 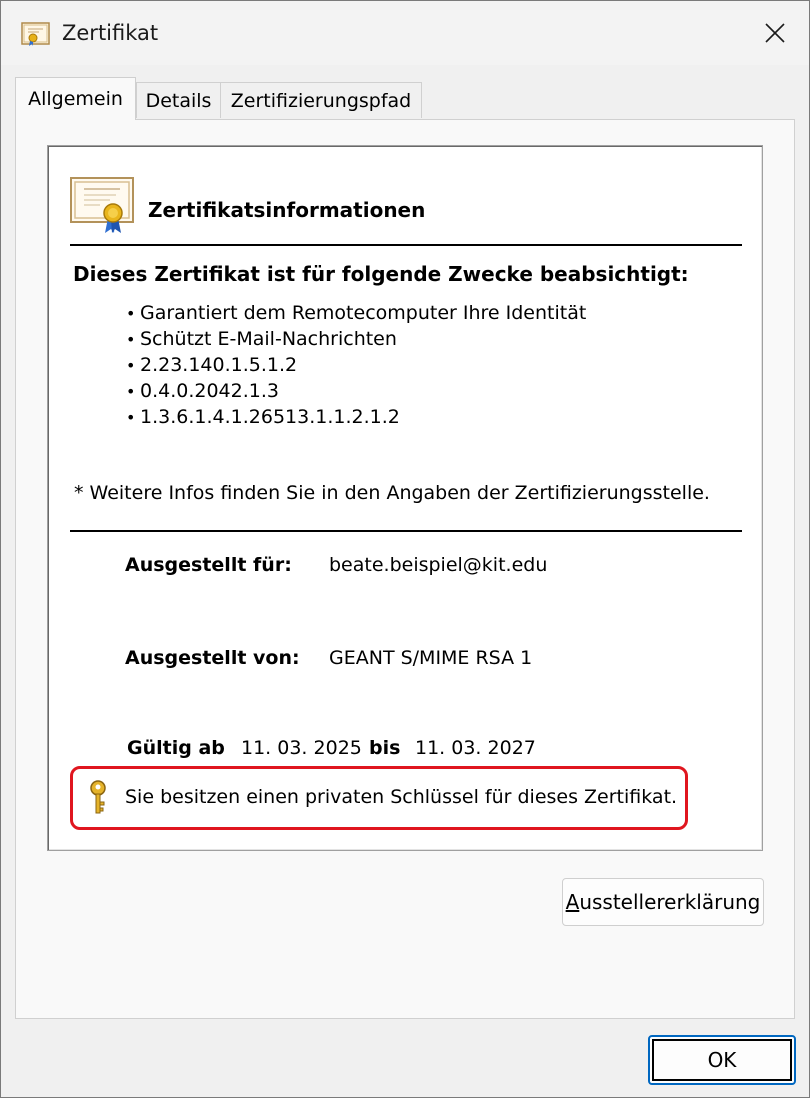 I want to click on valid-to-label: bis, so click(x=385, y=748).